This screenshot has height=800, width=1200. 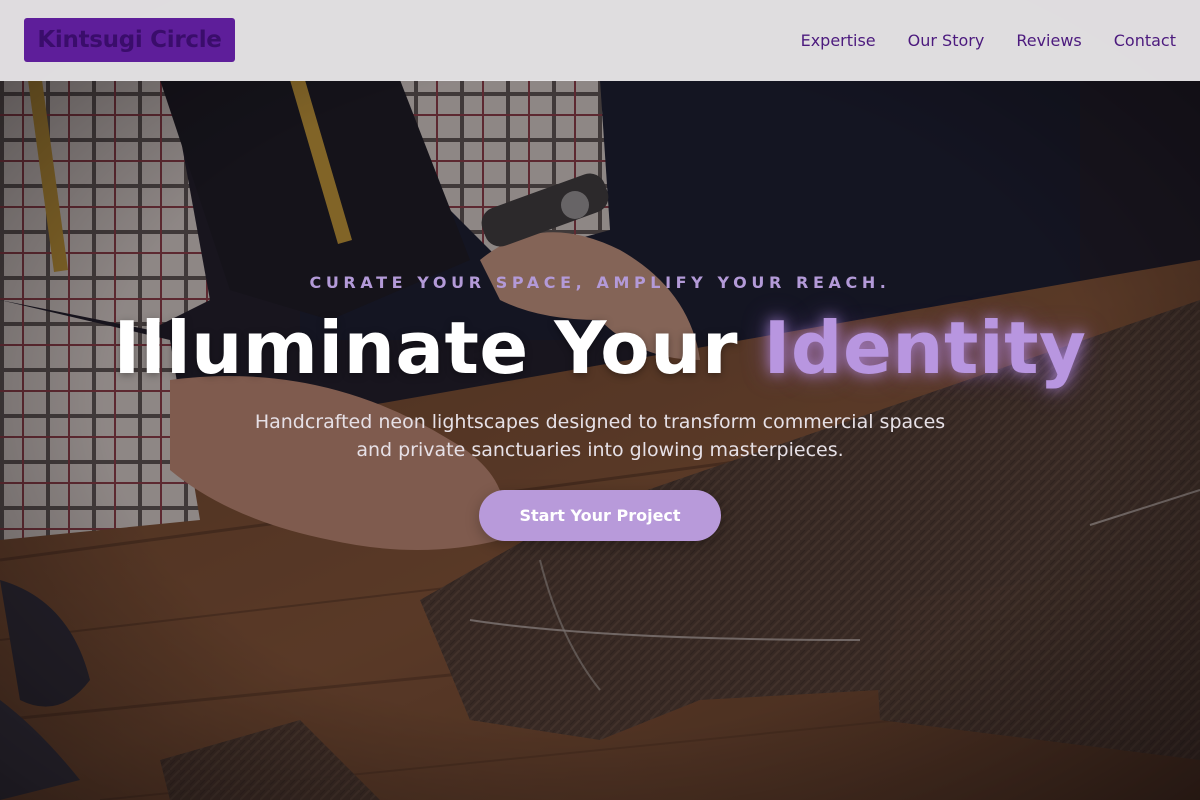 I want to click on hero-headline: Illuminate Your Identity, so click(x=600, y=348).